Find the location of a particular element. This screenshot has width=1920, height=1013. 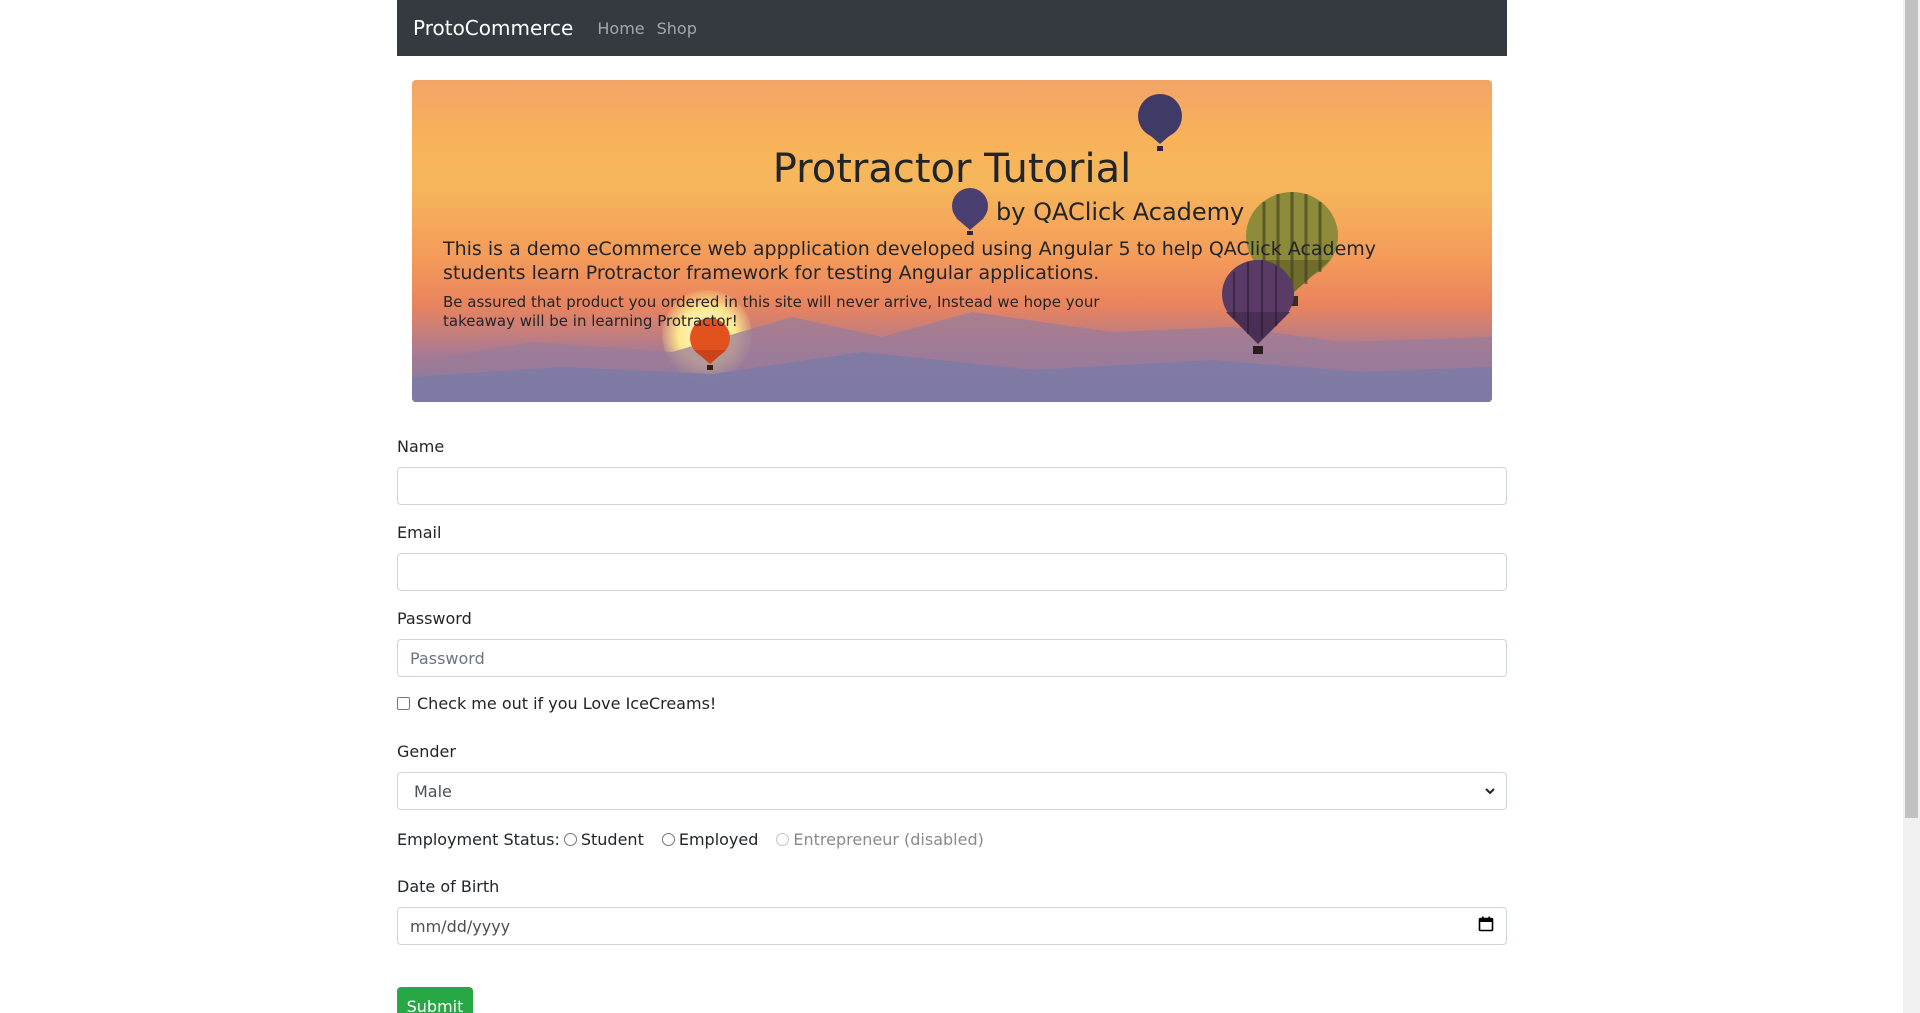

hero-title: Protractor Tutorial is located at coordinates (952, 169).